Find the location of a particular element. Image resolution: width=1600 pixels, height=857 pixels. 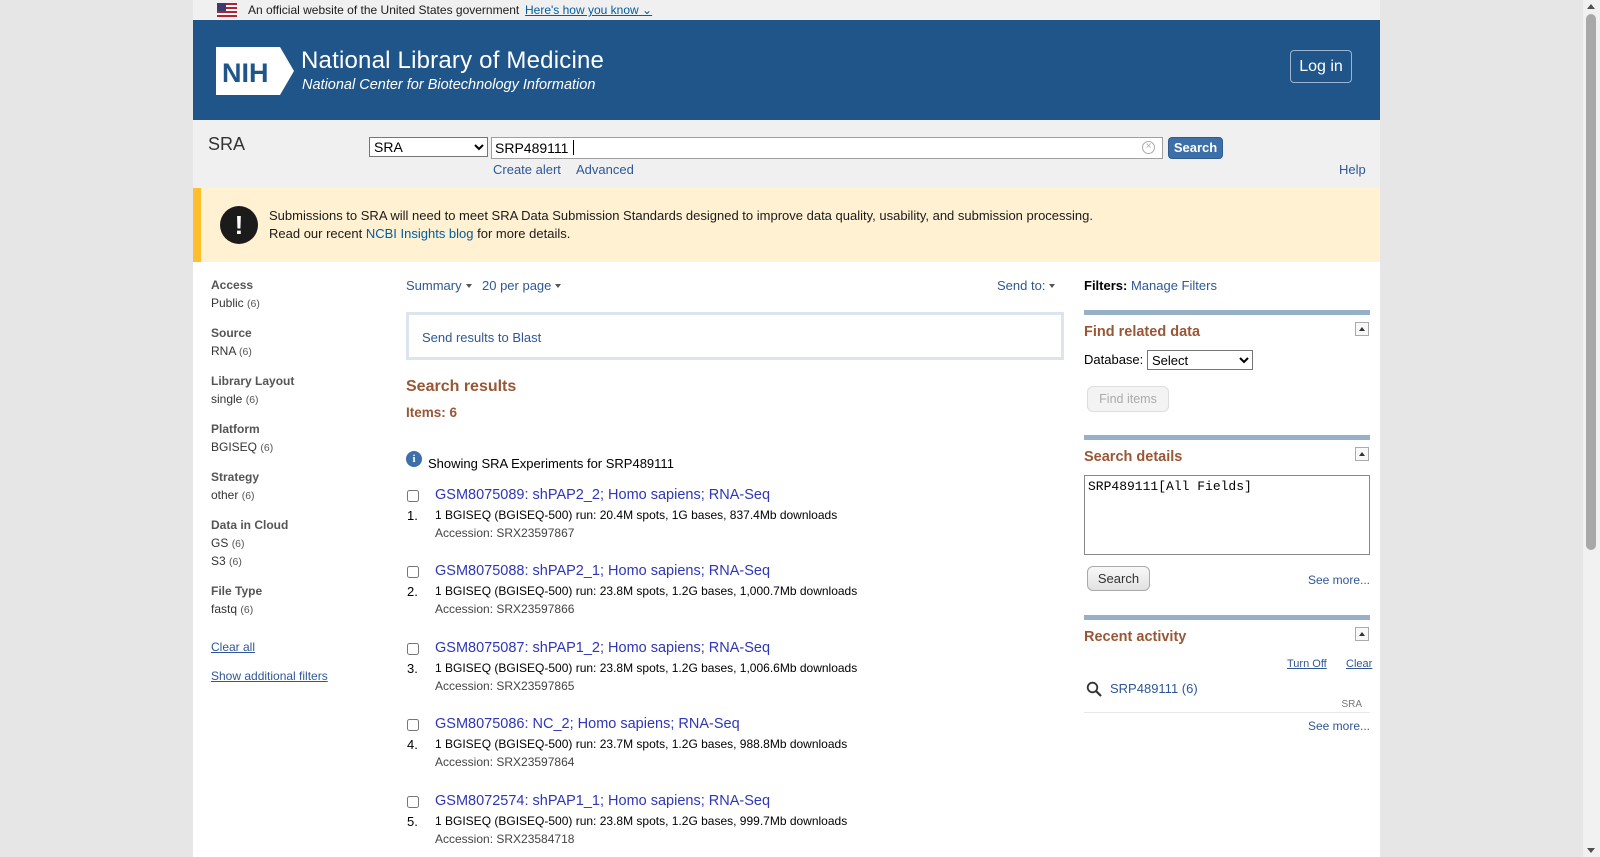

clear-activity-link: Clear is located at coordinates (1359, 664).